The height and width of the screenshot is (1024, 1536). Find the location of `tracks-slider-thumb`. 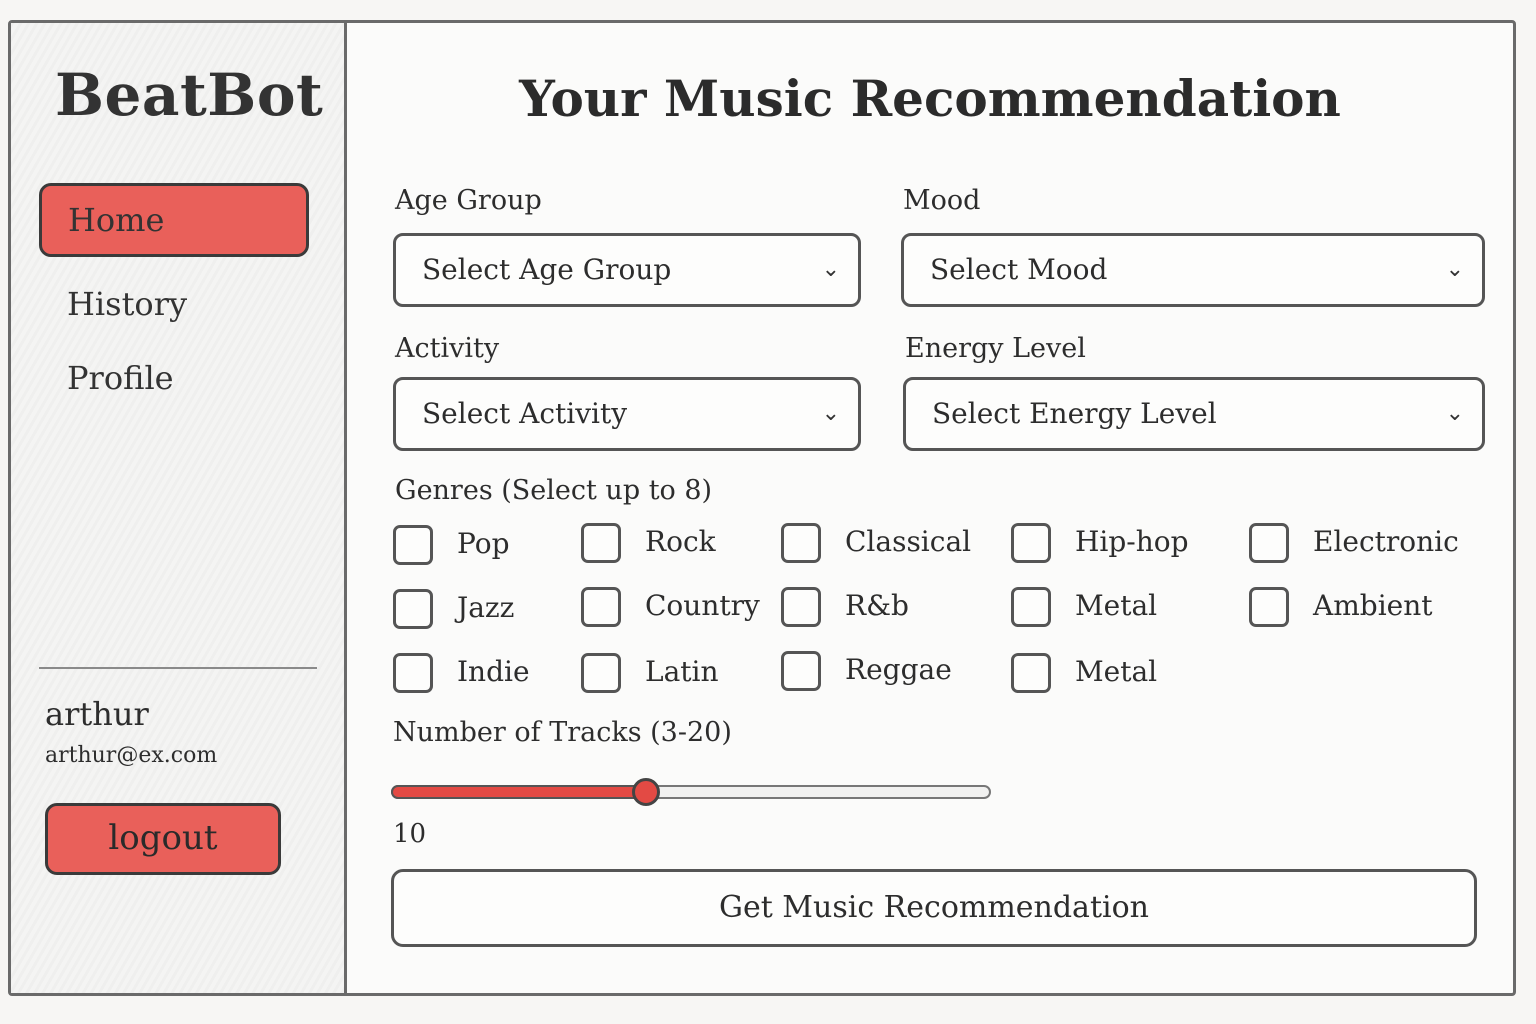

tracks-slider-thumb is located at coordinates (645, 792).